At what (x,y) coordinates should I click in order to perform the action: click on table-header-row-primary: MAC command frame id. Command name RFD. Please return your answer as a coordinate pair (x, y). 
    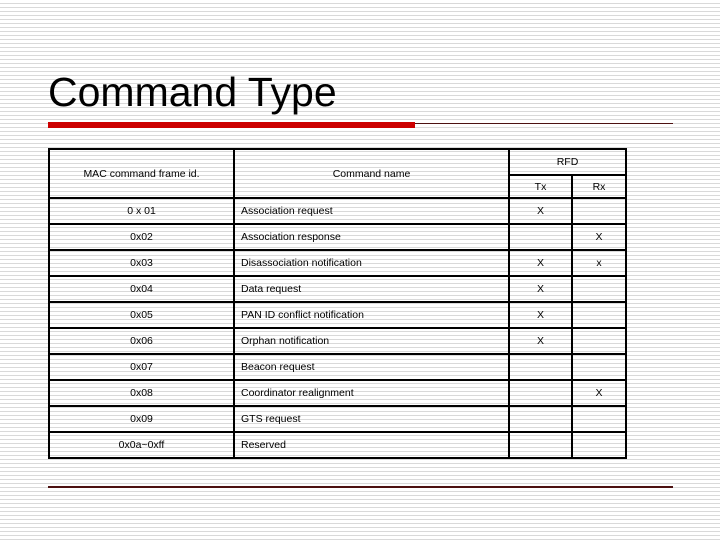
    Looking at the image, I should click on (337, 173).